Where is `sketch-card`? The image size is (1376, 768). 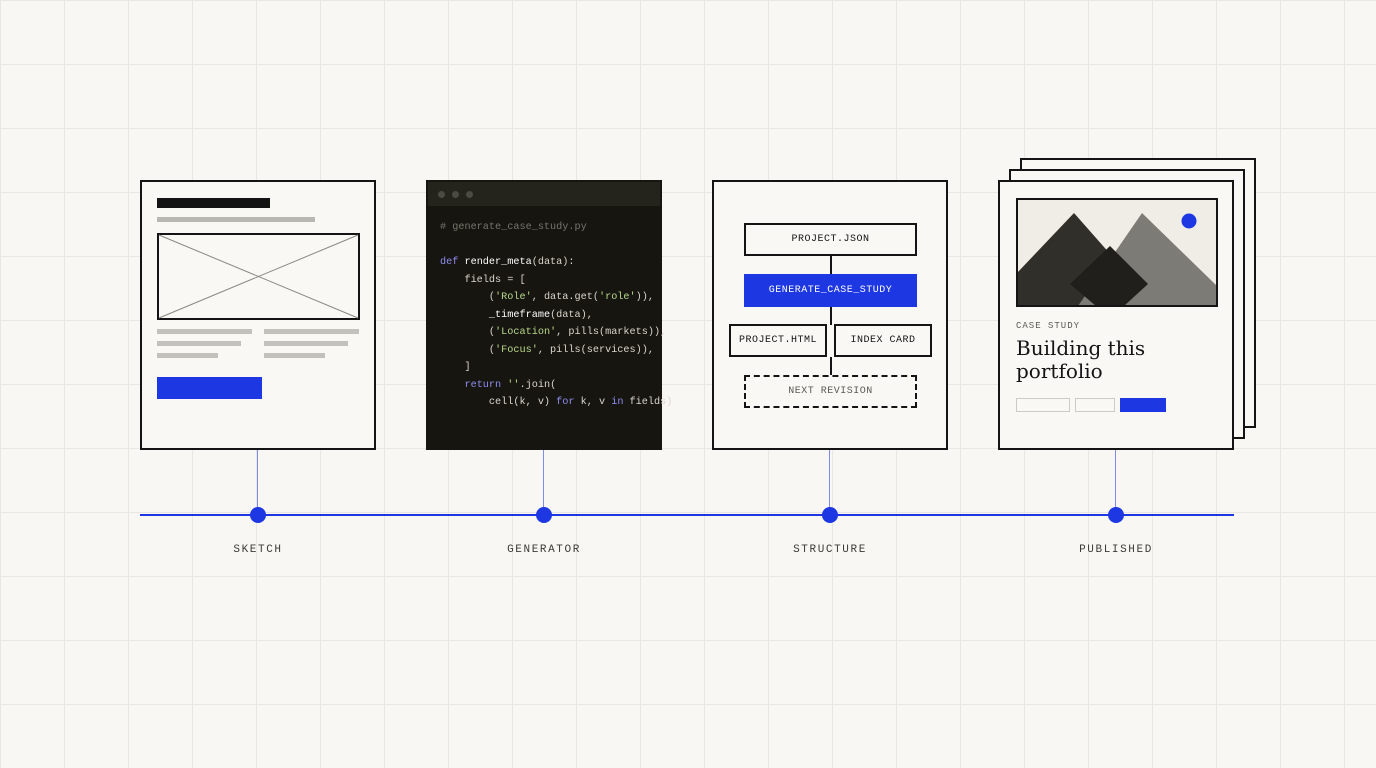 sketch-card is located at coordinates (258, 315).